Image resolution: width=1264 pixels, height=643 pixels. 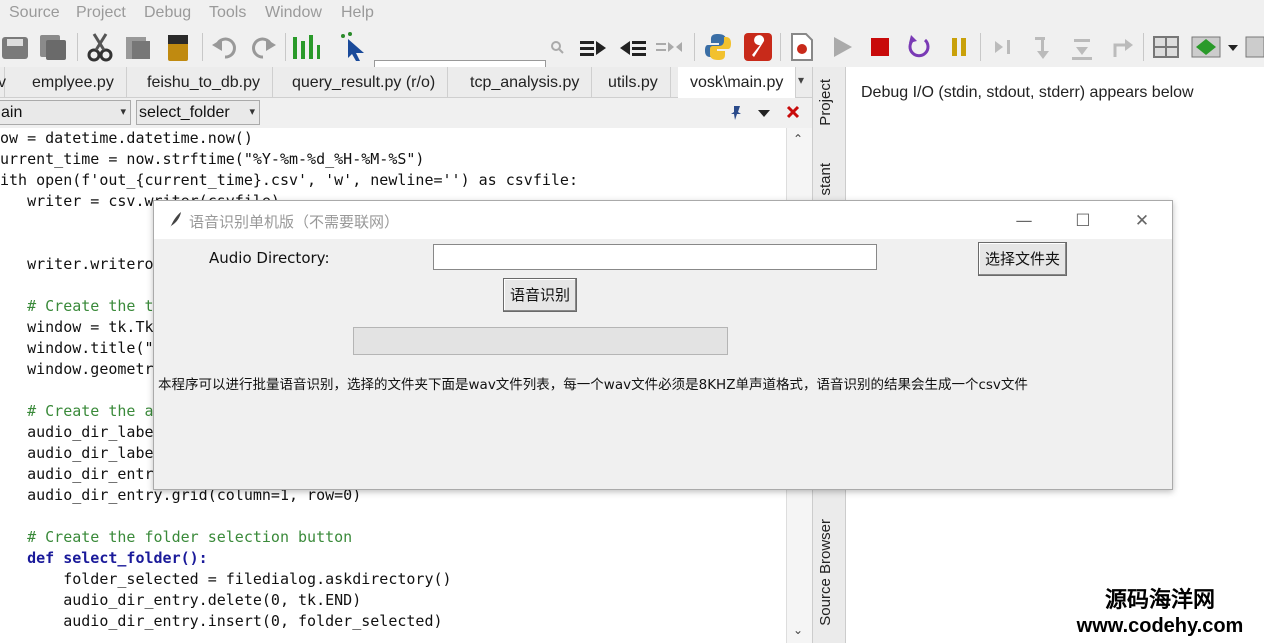 I want to click on window-title-bar: 语音识别单机版（不需要联网） — ☐ ✕, so click(x=663, y=220).